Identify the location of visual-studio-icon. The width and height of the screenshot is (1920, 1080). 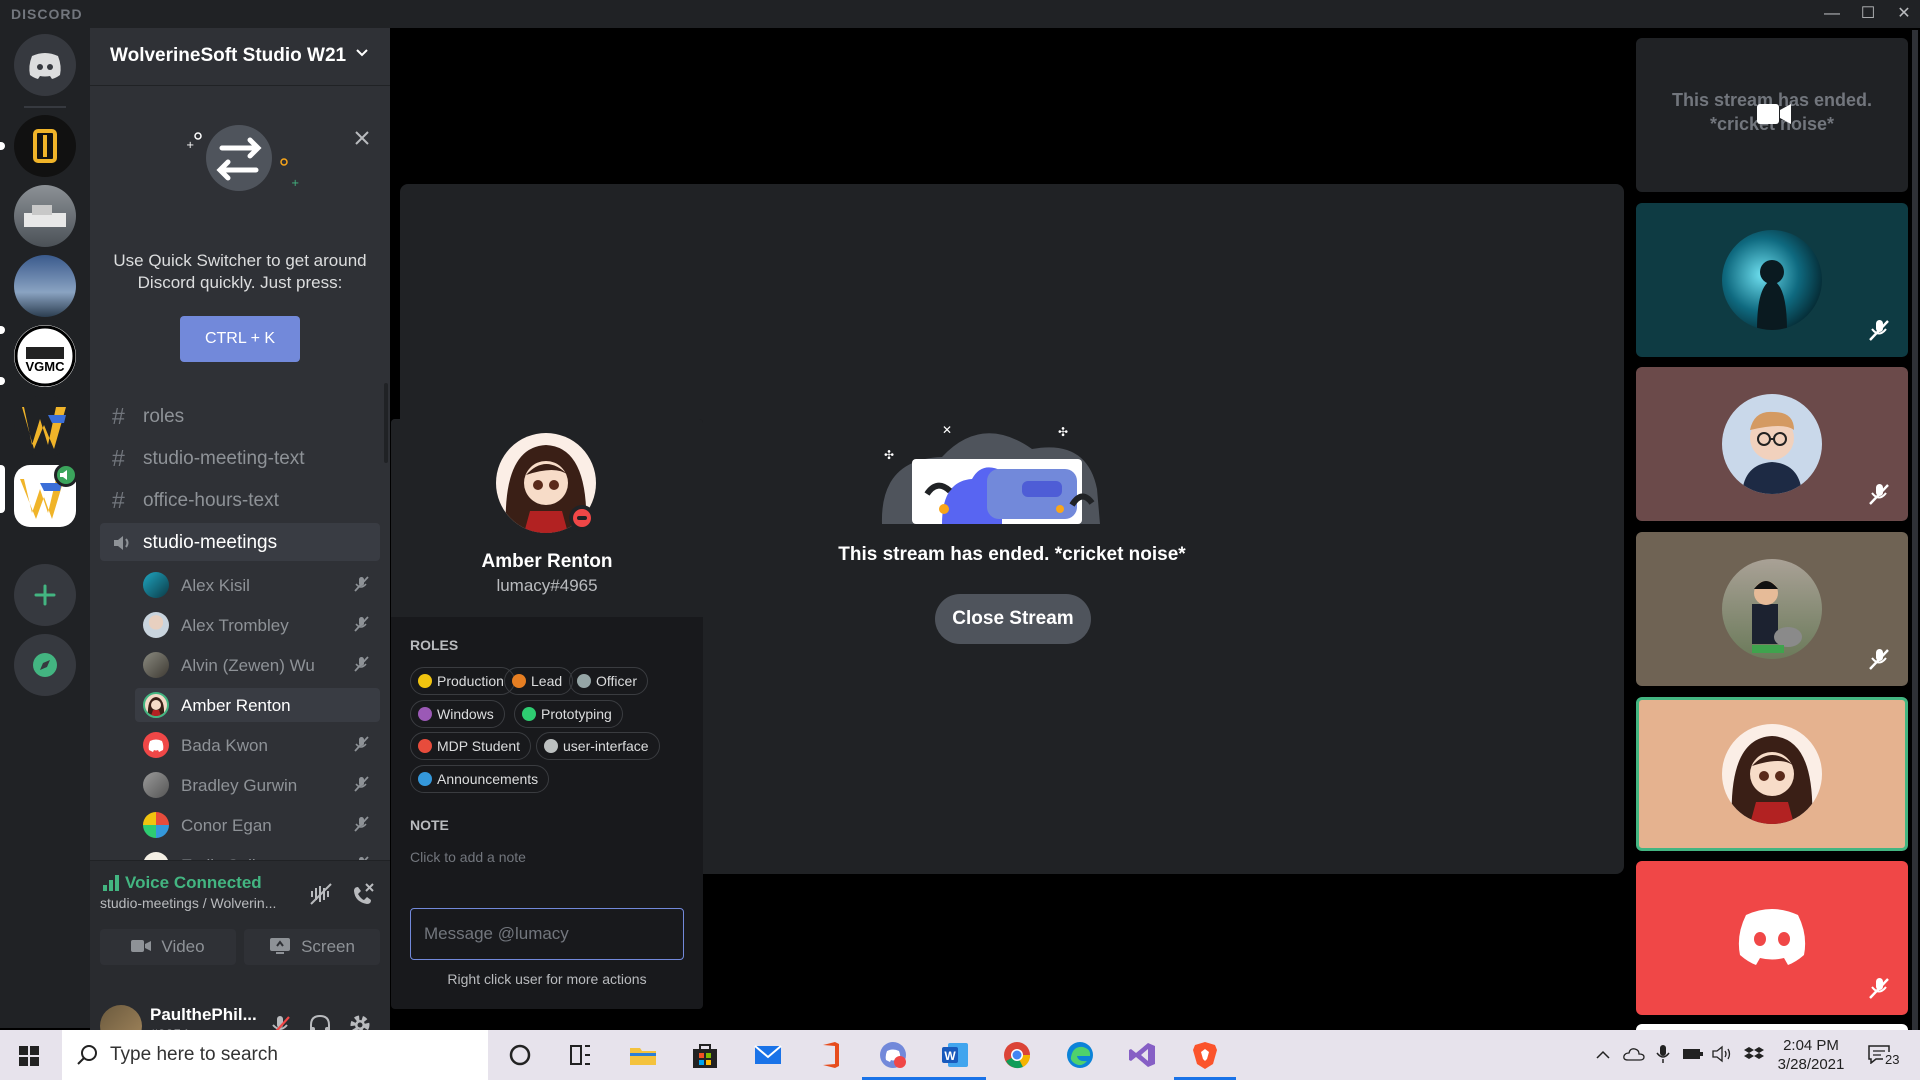
(1142, 1055).